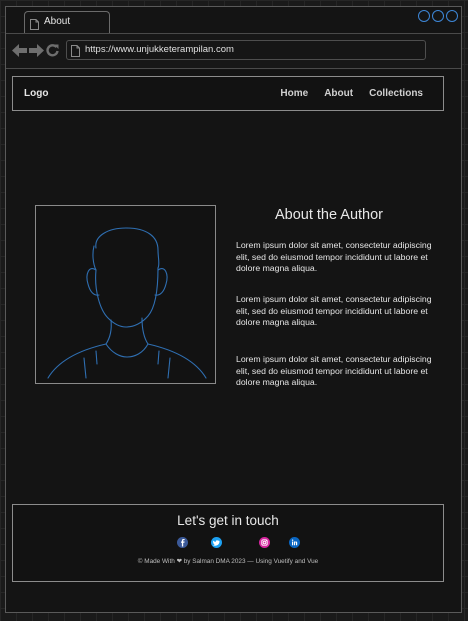 This screenshot has width=468, height=621. What do you see at coordinates (182, 542) in the screenshot?
I see `facebook-icon` at bounding box center [182, 542].